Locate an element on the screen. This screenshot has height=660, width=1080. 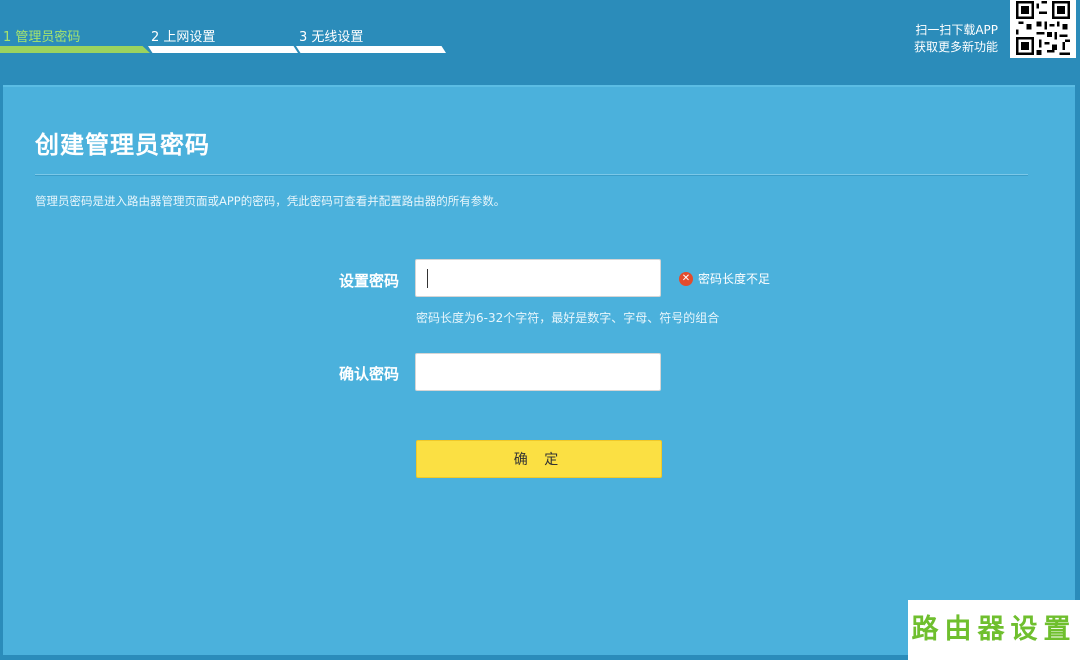
step-label: 1 管理员密码 is located at coordinates (42, 37).